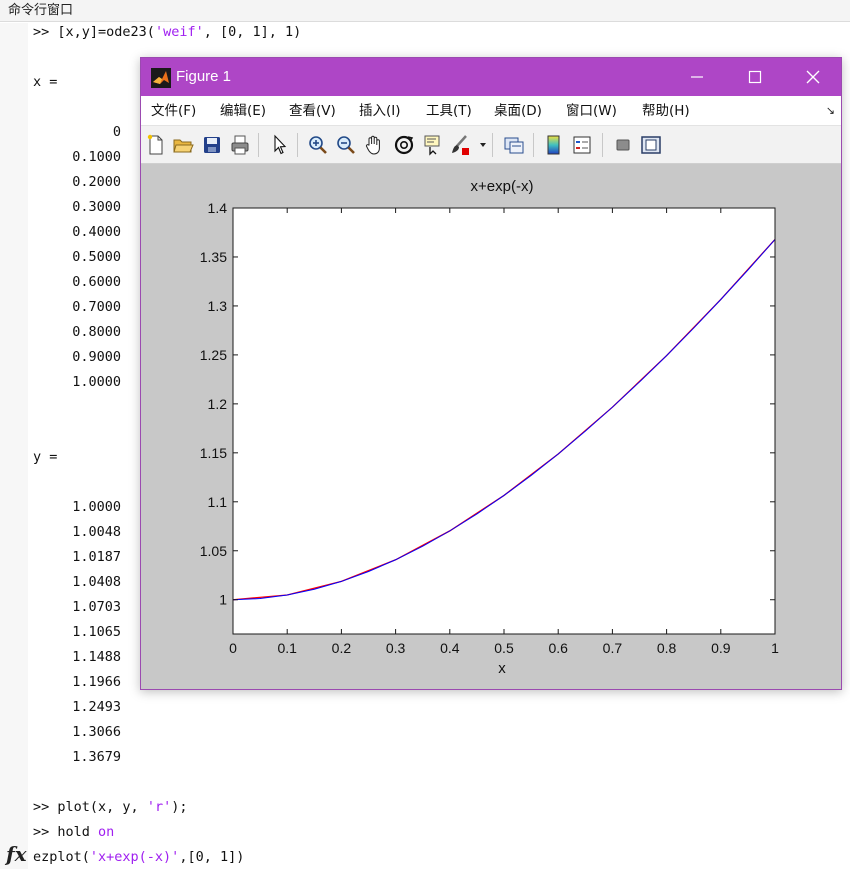 The width and height of the screenshot is (850, 869). I want to click on save-icon, so click(212, 145).